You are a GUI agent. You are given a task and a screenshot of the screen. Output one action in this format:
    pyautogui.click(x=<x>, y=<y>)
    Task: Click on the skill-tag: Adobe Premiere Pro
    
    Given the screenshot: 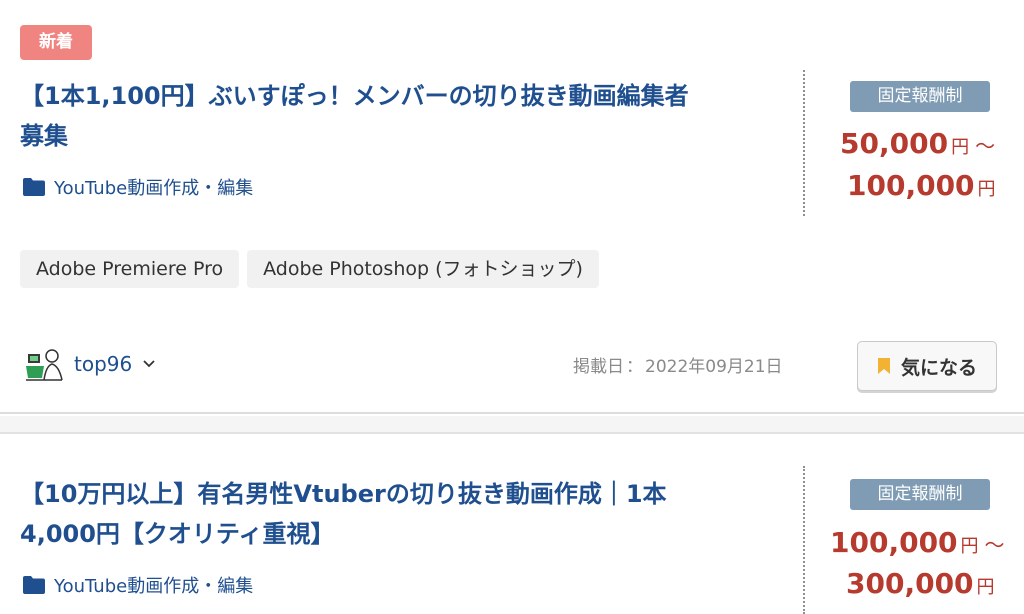 What is the action you would take?
    pyautogui.click(x=130, y=269)
    